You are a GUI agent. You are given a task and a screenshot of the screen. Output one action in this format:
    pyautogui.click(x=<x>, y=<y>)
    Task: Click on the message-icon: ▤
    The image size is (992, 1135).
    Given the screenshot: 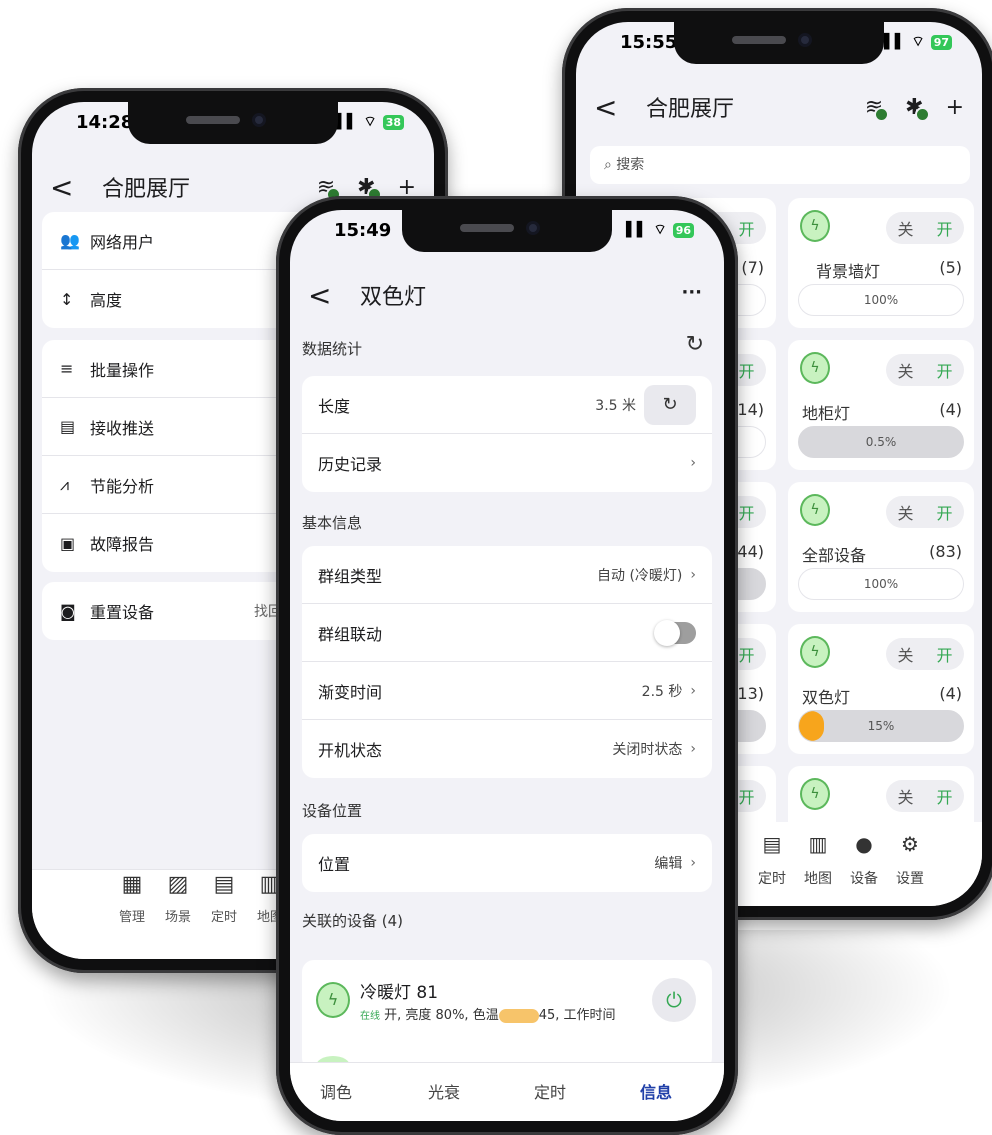 What is the action you would take?
    pyautogui.click(x=68, y=426)
    